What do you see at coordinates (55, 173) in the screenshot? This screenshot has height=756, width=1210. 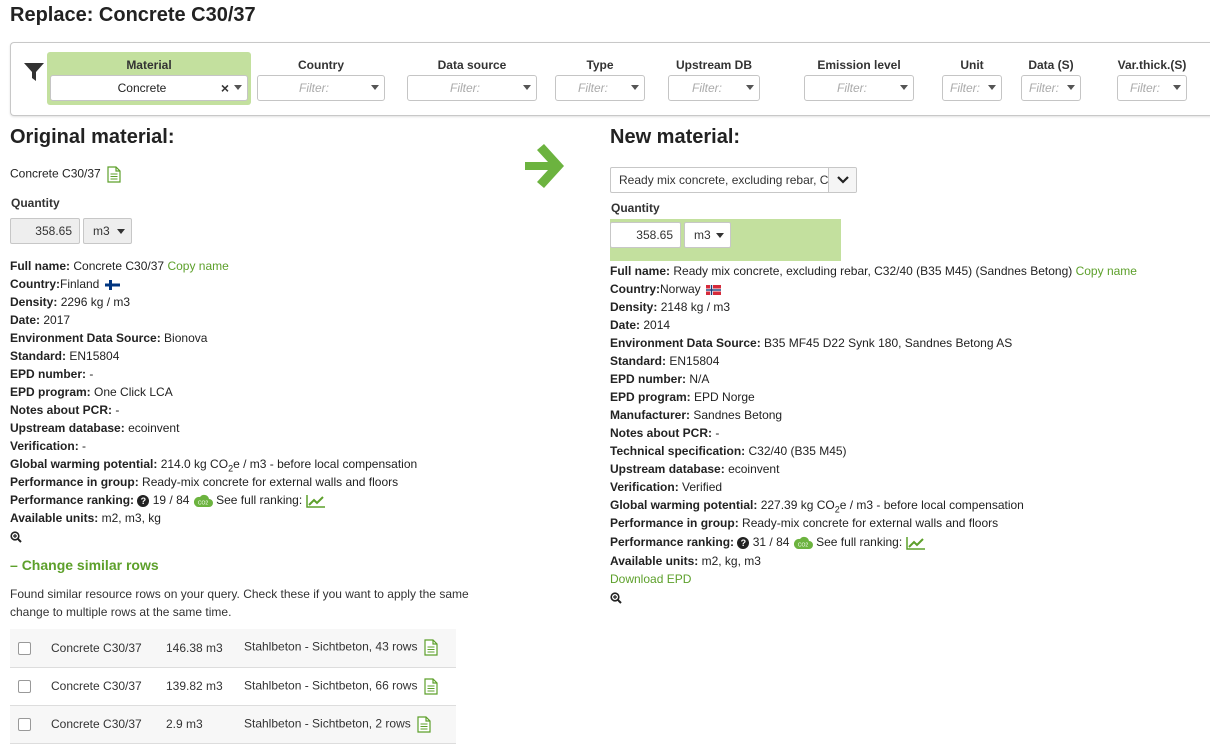 I see `original-name-text: Concrete C30/37` at bounding box center [55, 173].